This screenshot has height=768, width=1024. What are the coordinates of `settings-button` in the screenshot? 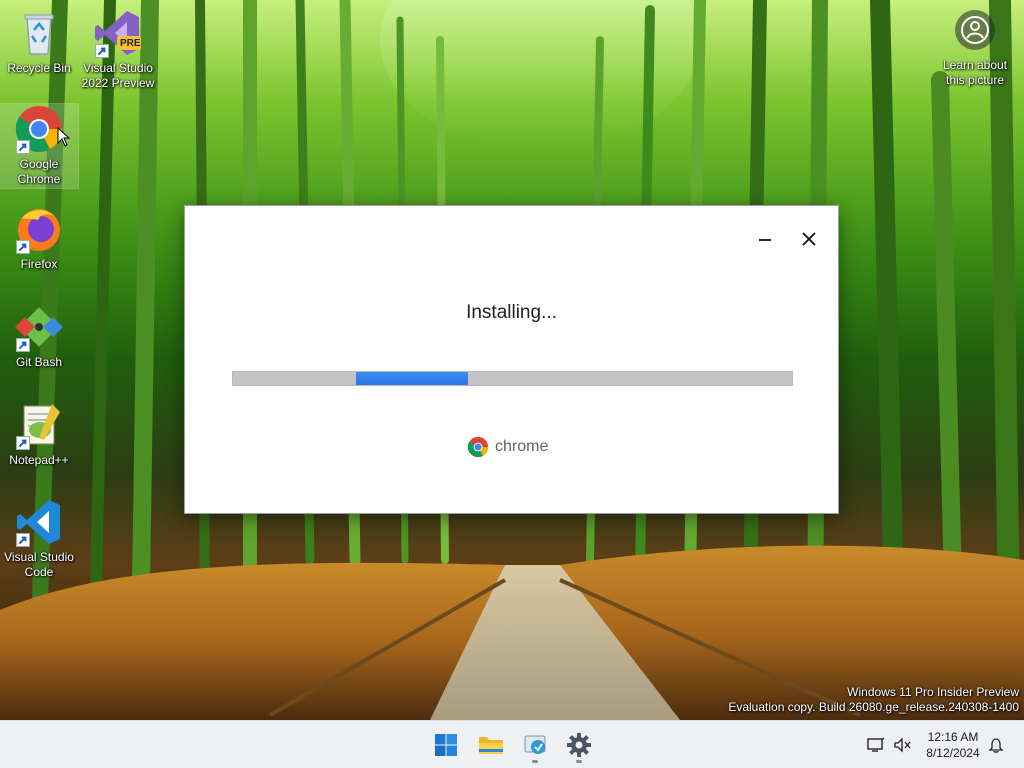 It's located at (579, 745).